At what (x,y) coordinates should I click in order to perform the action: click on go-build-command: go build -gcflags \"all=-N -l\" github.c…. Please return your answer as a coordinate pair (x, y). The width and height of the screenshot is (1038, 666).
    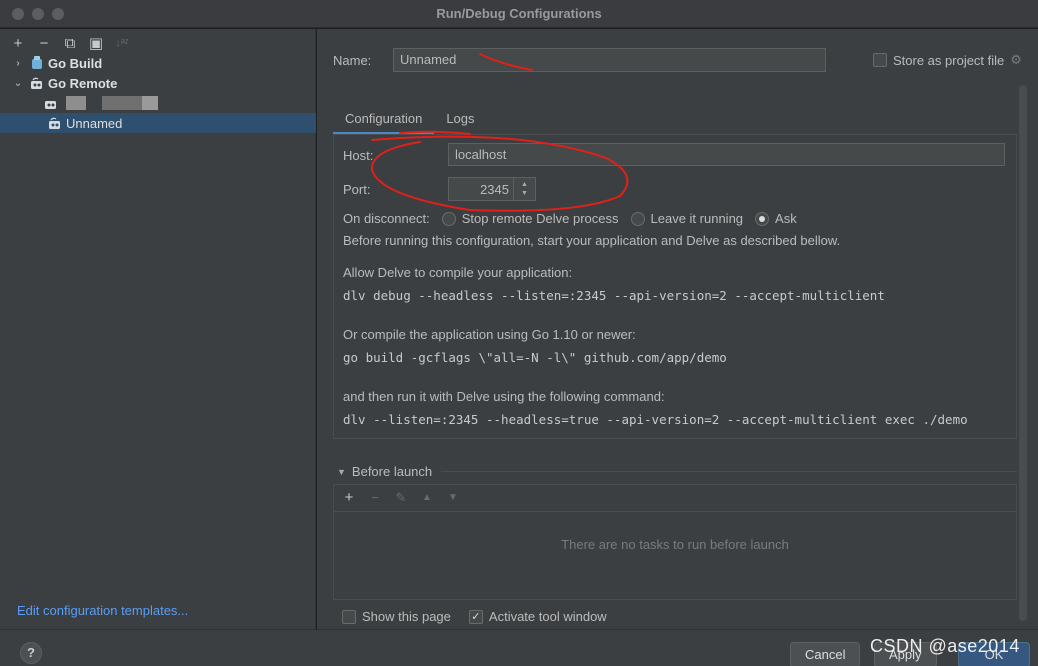
    Looking at the image, I should click on (535, 357).